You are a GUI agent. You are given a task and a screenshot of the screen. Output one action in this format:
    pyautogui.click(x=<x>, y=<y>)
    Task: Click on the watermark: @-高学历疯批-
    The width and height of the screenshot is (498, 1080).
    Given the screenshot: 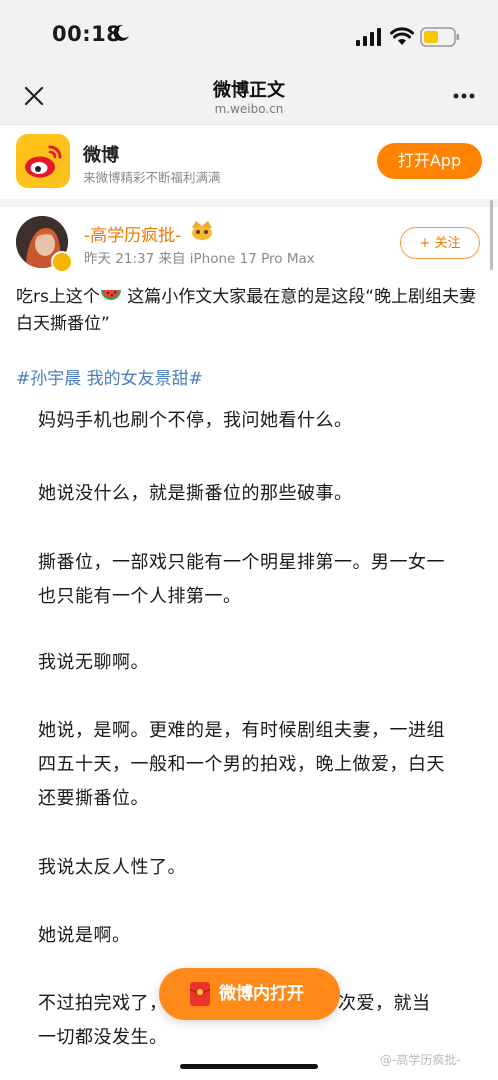 What is the action you would take?
    pyautogui.click(x=420, y=1060)
    